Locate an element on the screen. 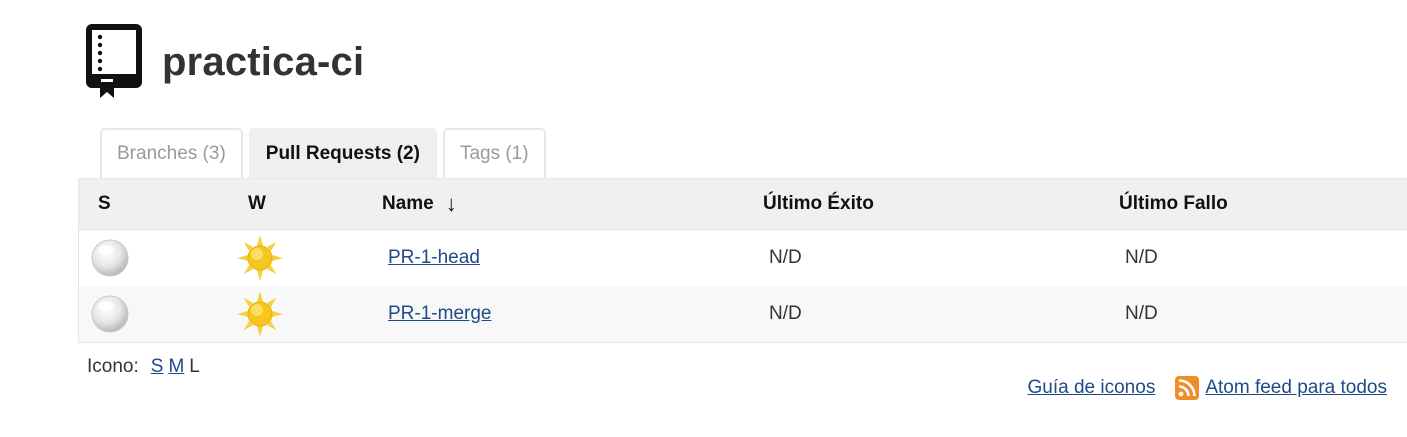 This screenshot has width=1407, height=437. column-header-last-success: Último Éxito is located at coordinates (818, 204).